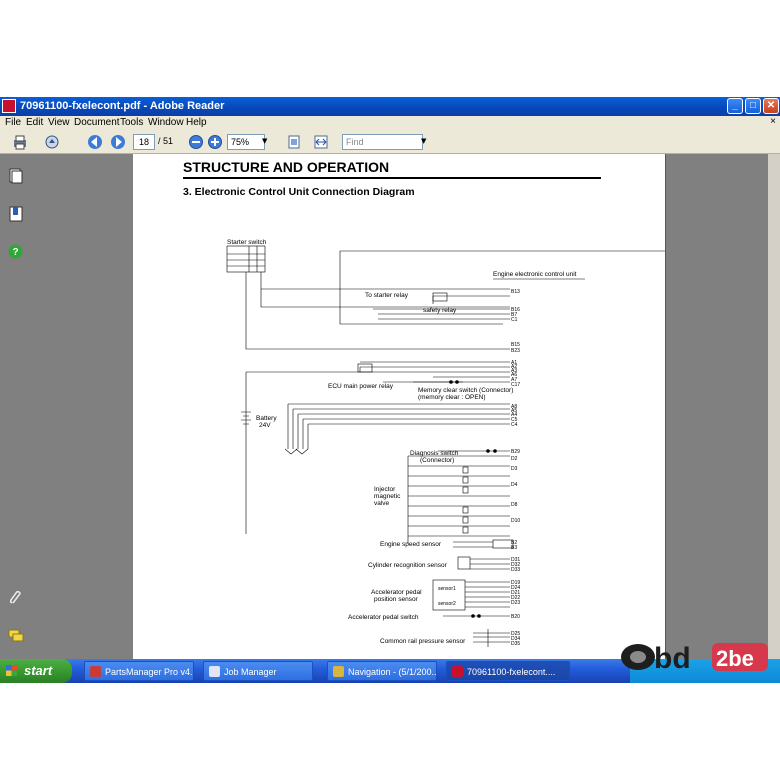  I want to click on page-number-input: 18, so click(144, 142).